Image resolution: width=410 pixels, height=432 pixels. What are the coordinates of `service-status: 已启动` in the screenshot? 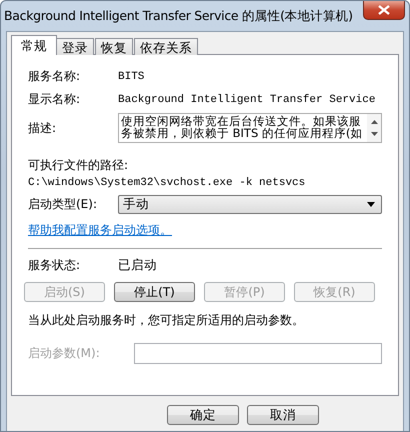 It's located at (137, 265).